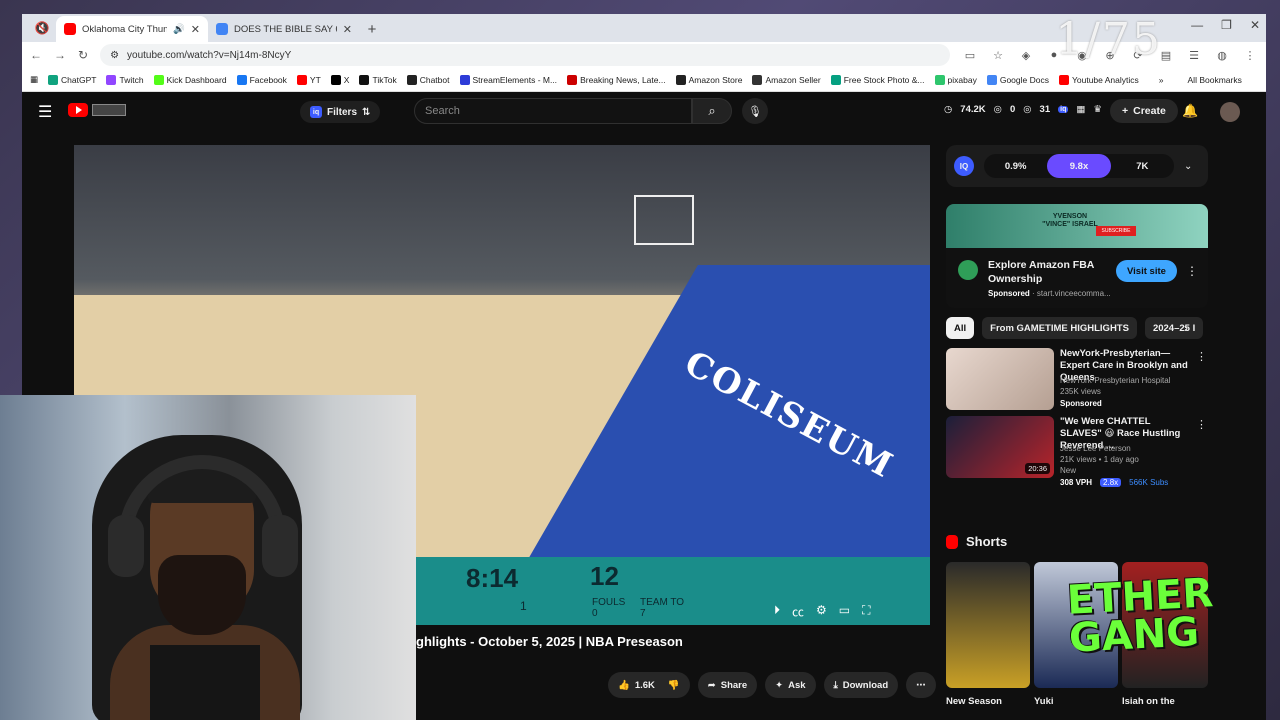 The image size is (1280, 720). What do you see at coordinates (727, 685) in the screenshot?
I see `share-button: ➦ Share` at bounding box center [727, 685].